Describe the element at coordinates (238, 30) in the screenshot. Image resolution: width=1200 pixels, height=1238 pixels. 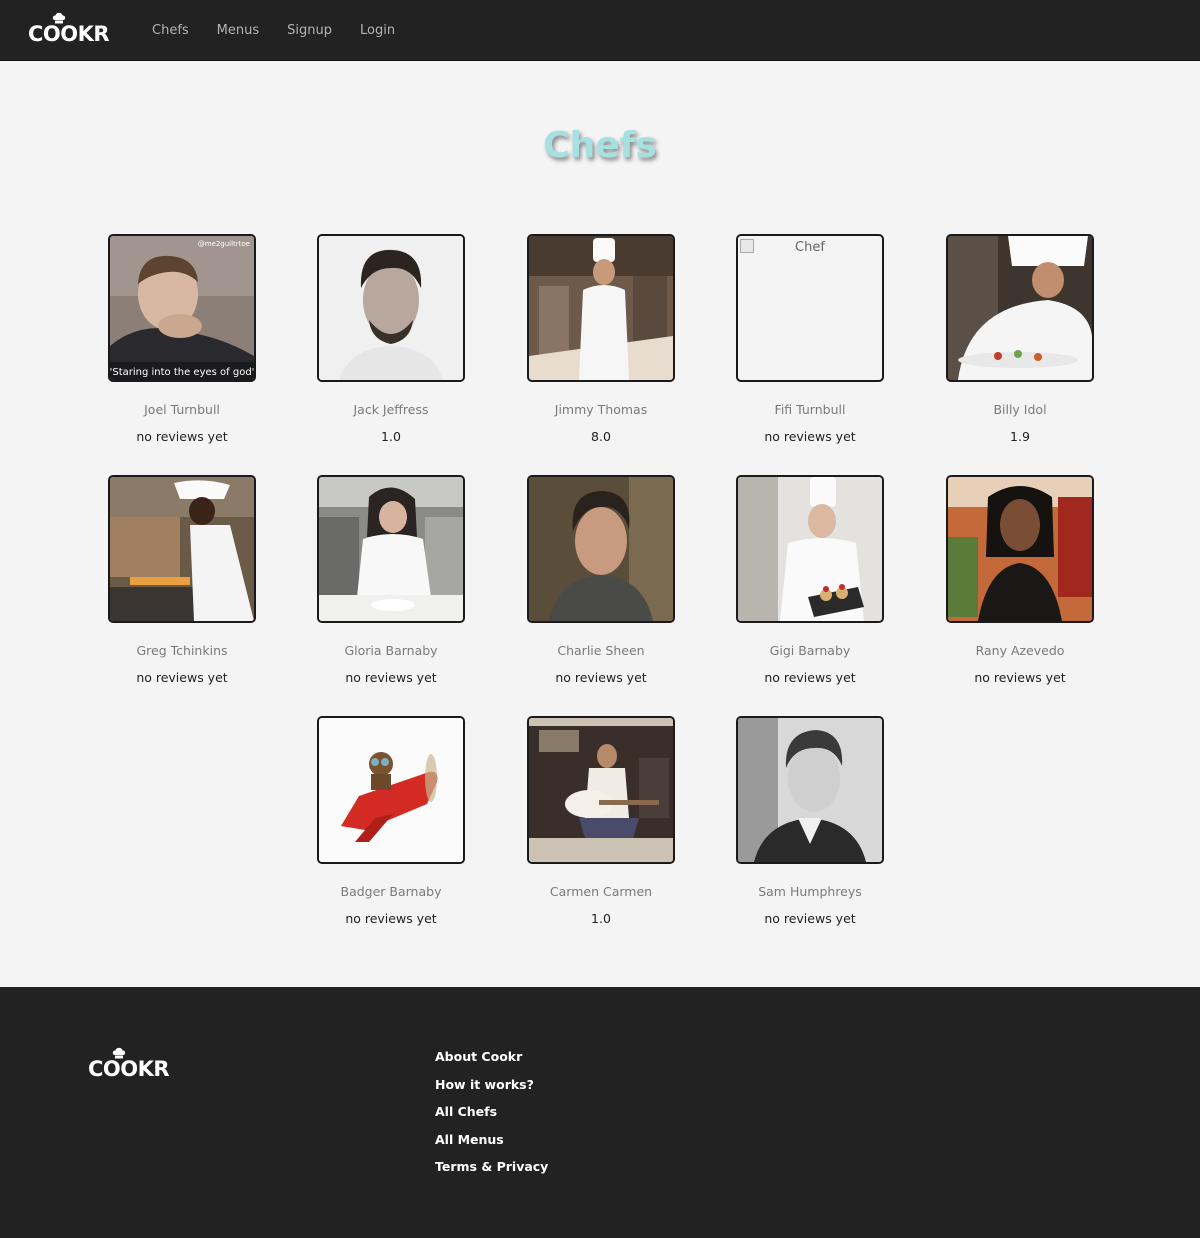
I see `nav-link-menus: Menus` at that location.